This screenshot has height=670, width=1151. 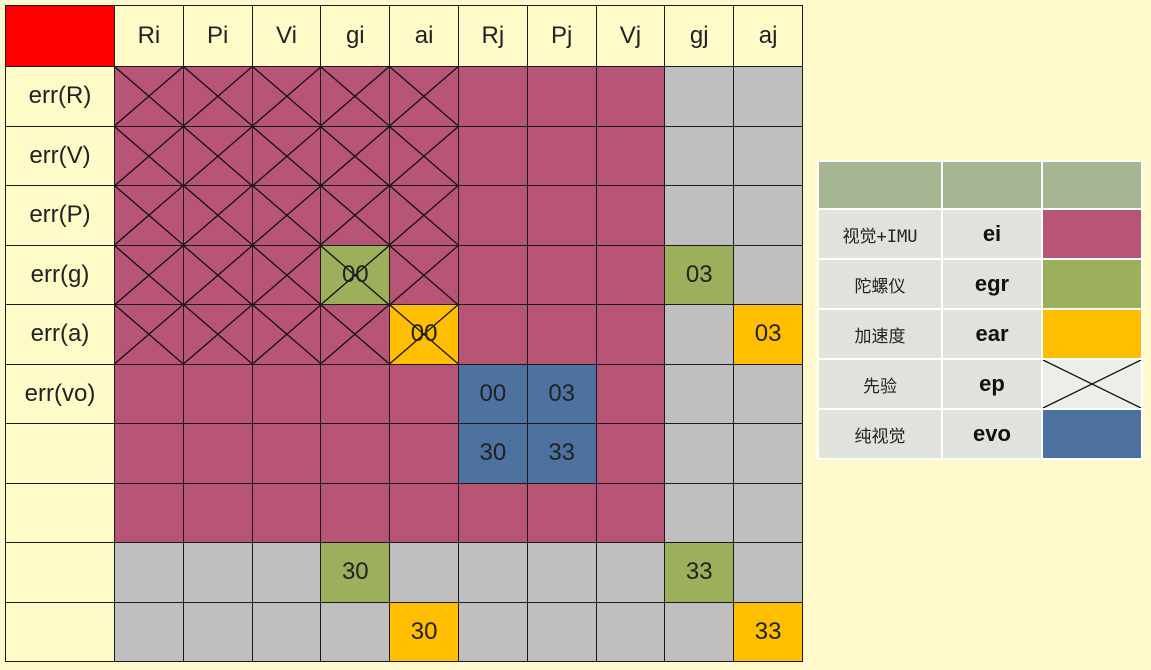 What do you see at coordinates (355, 572) in the screenshot?
I see `matrix-cell-egr: 30` at bounding box center [355, 572].